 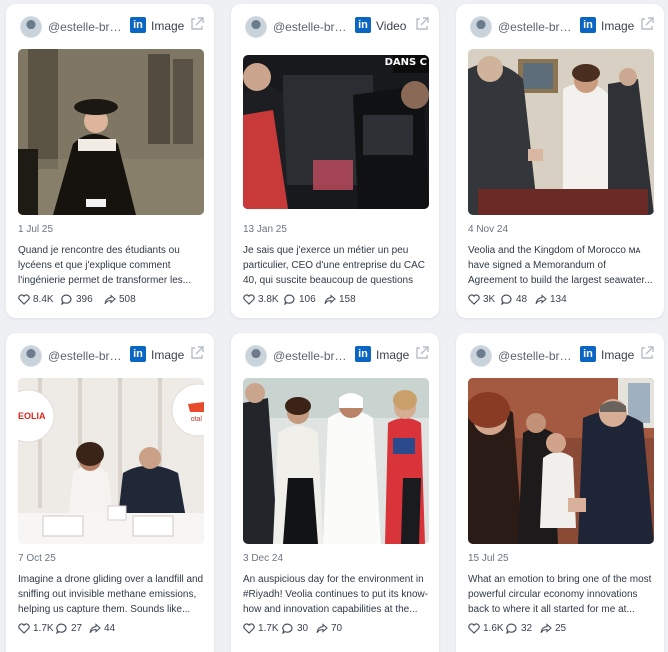 I want to click on comments-count: 30, so click(x=303, y=628).